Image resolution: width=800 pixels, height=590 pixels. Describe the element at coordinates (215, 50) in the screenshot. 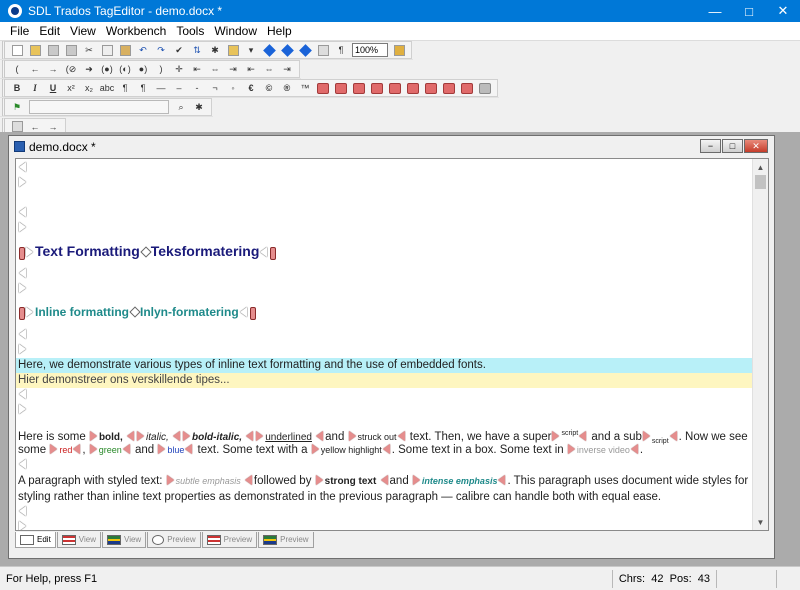

I see `wand-icon: ✱` at that location.